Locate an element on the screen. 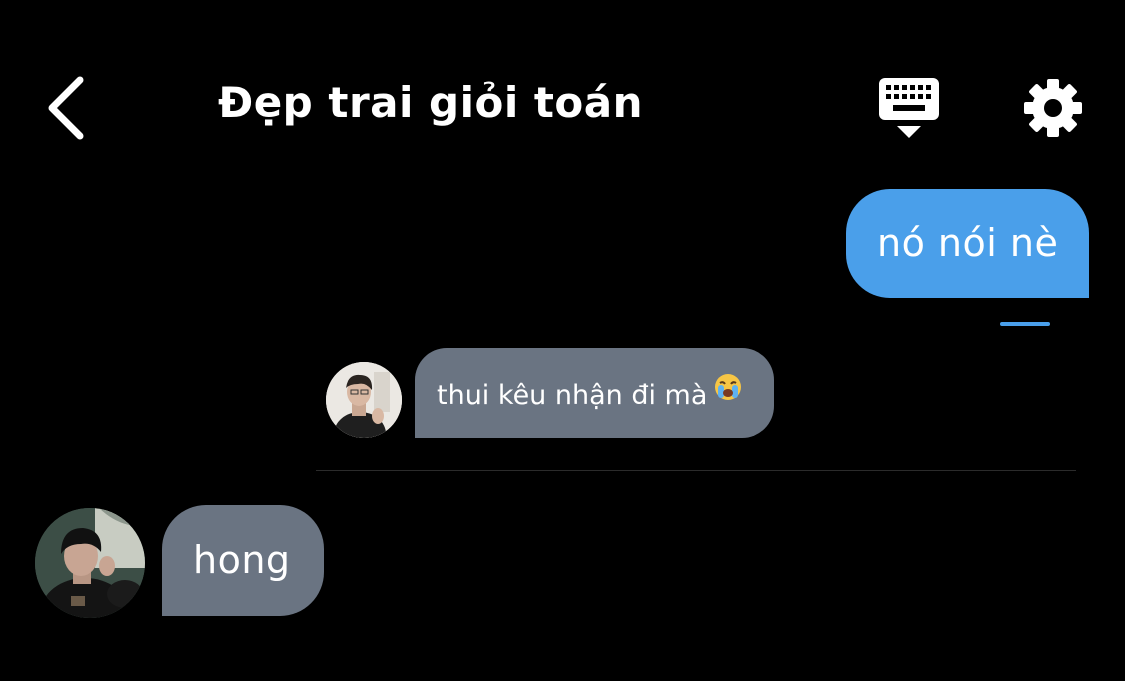  back-button is located at coordinates (70, 107).